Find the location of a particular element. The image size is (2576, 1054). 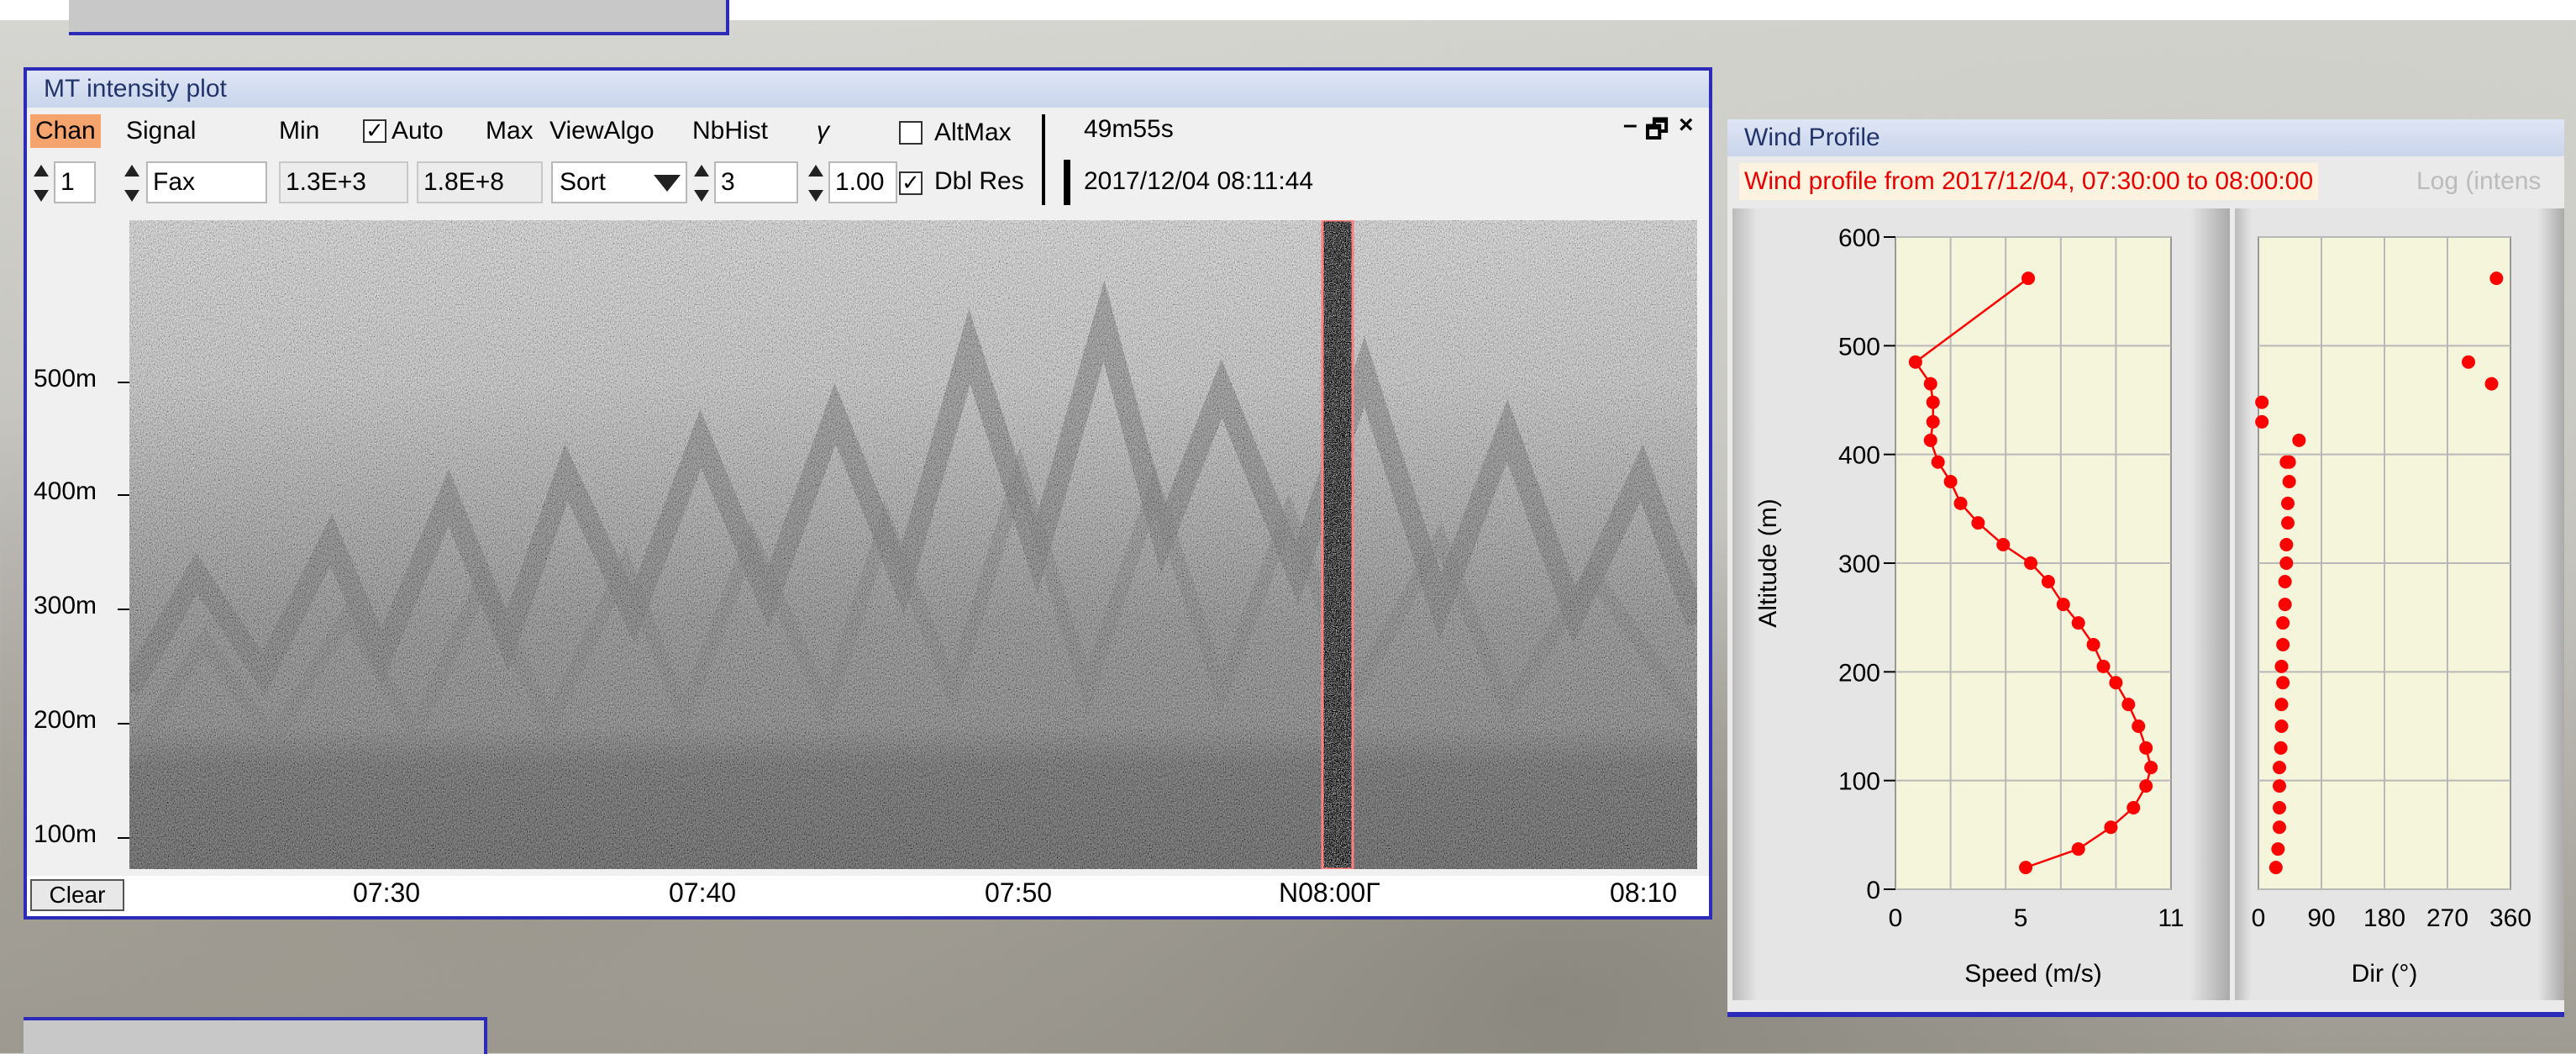

direction-chart: 0 90 180 270 360 Dir (°) is located at coordinates (2399, 604).